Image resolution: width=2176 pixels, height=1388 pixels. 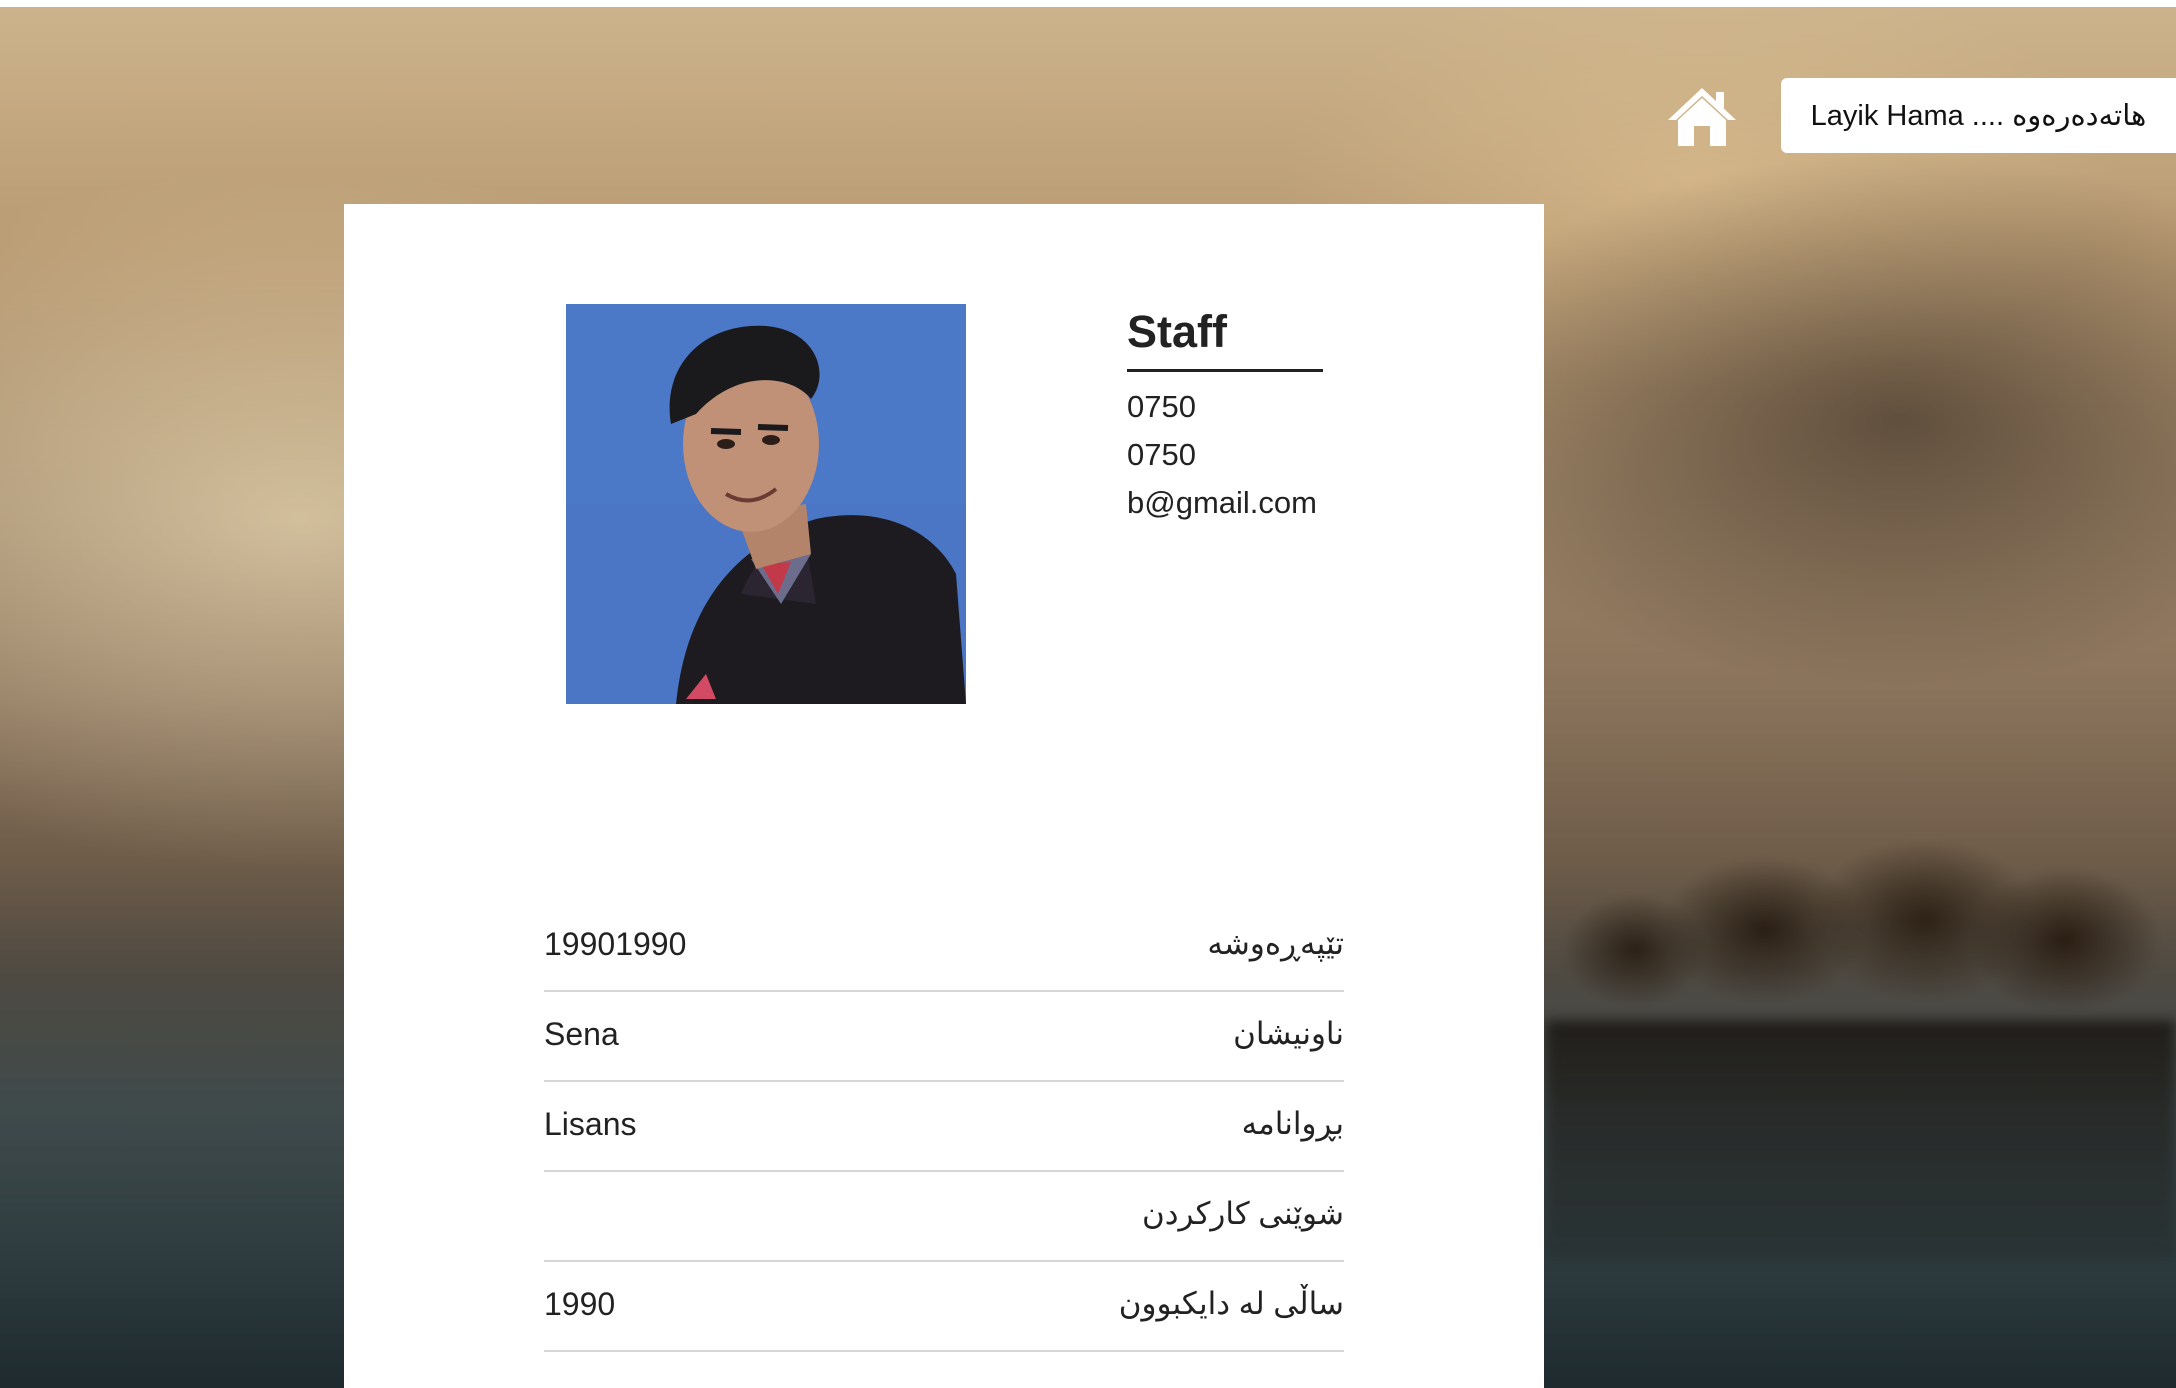 I want to click on detail-value: Sena, so click(x=581, y=1034).